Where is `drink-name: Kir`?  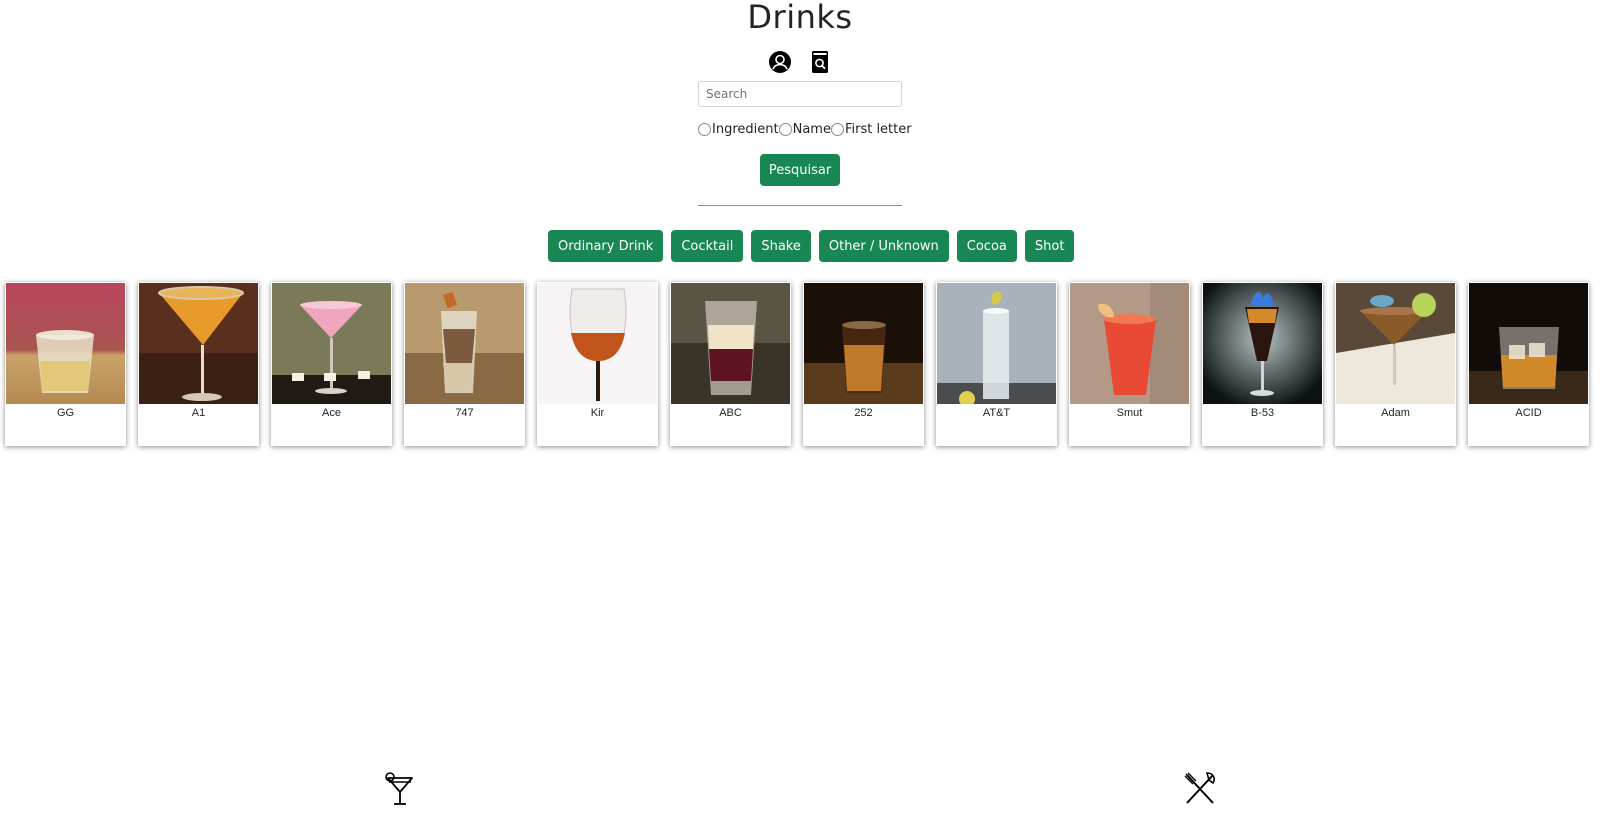
drink-name: Kir is located at coordinates (597, 413).